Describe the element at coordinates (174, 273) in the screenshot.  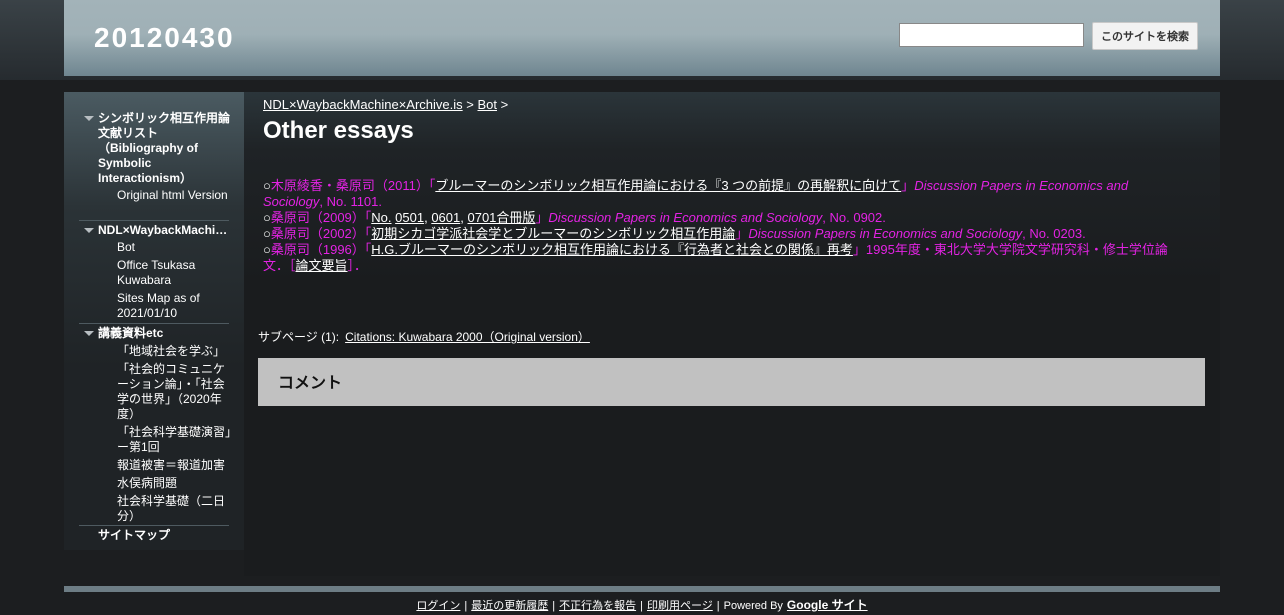
I see `sidebar-item-office: Office Tsukasa Kuwabara` at that location.